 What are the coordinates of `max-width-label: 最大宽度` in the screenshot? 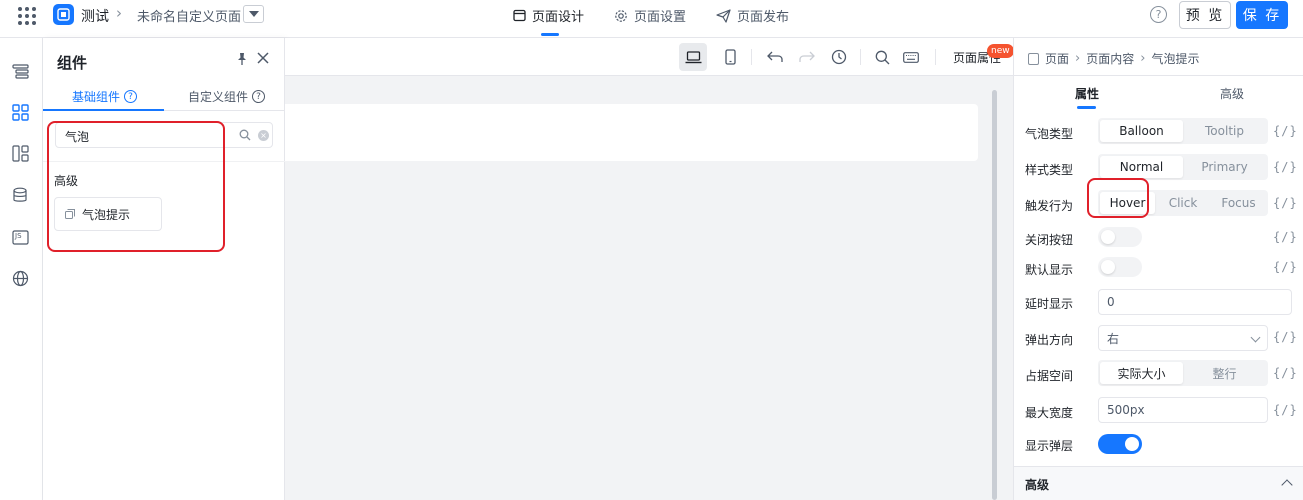 It's located at (1049, 413).